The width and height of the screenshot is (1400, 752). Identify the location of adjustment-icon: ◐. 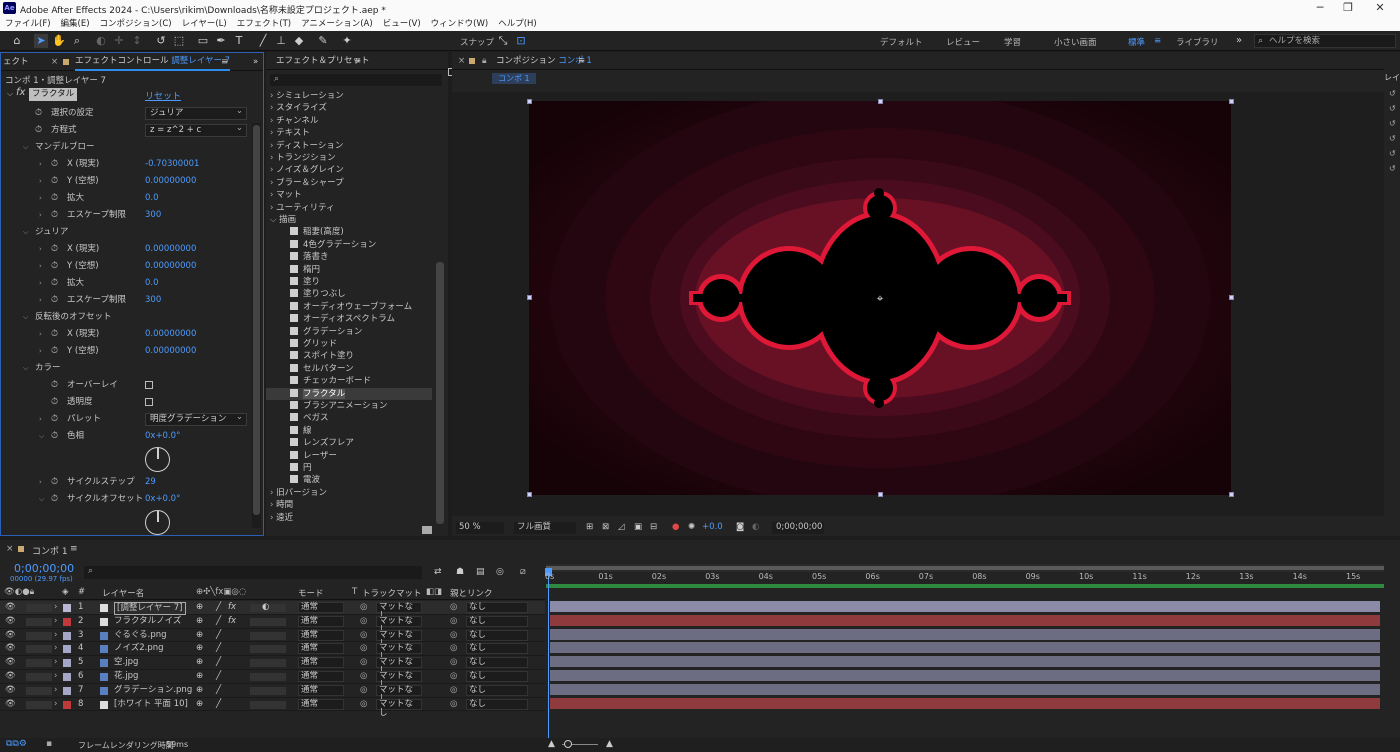
(265, 608).